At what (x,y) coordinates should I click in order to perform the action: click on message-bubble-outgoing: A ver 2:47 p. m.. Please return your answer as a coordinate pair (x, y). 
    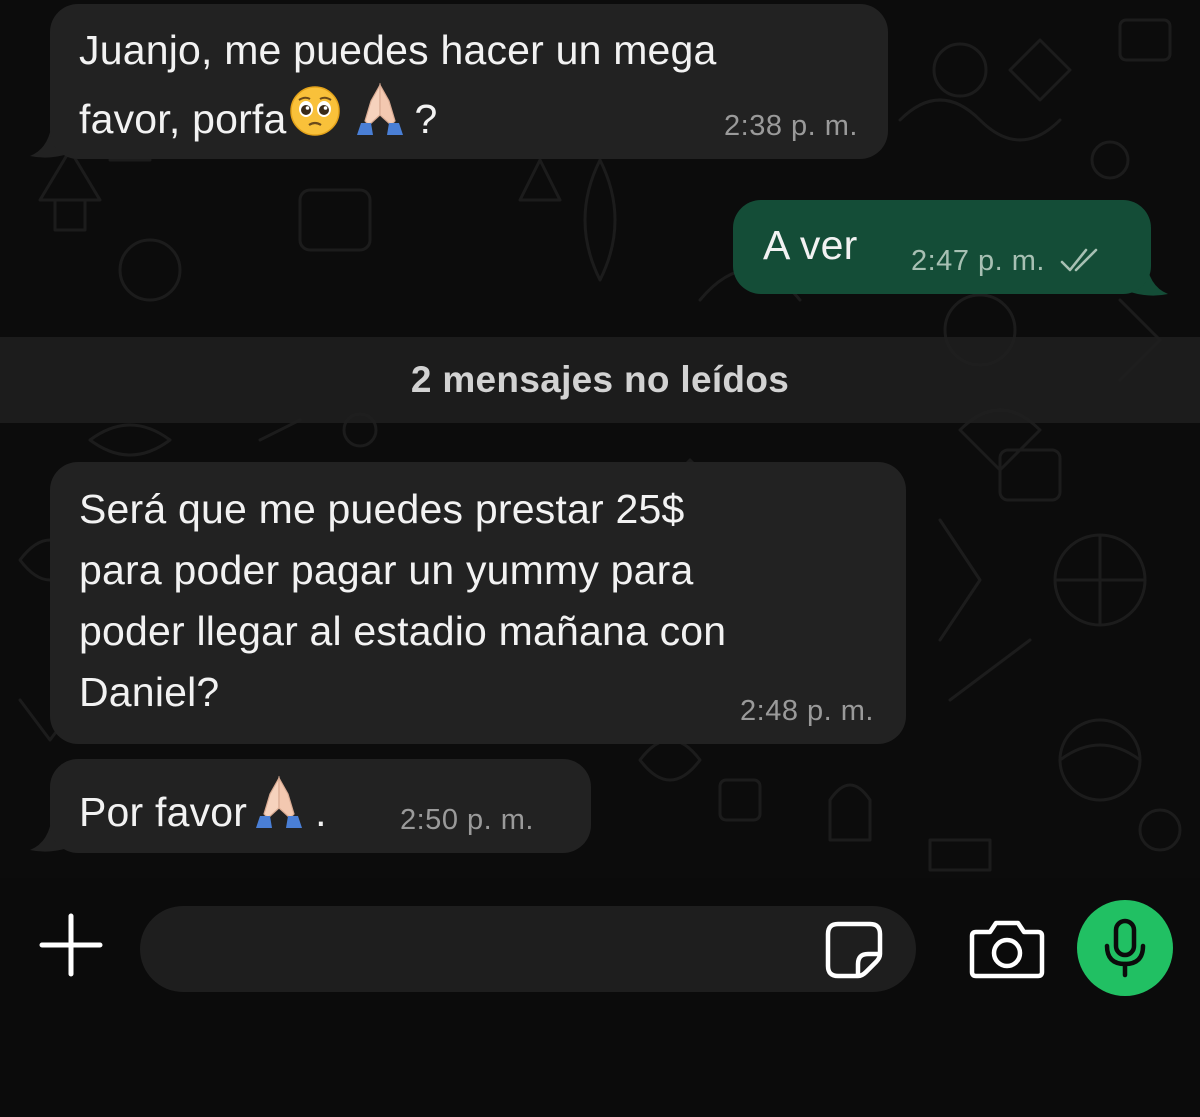
    Looking at the image, I should click on (942, 247).